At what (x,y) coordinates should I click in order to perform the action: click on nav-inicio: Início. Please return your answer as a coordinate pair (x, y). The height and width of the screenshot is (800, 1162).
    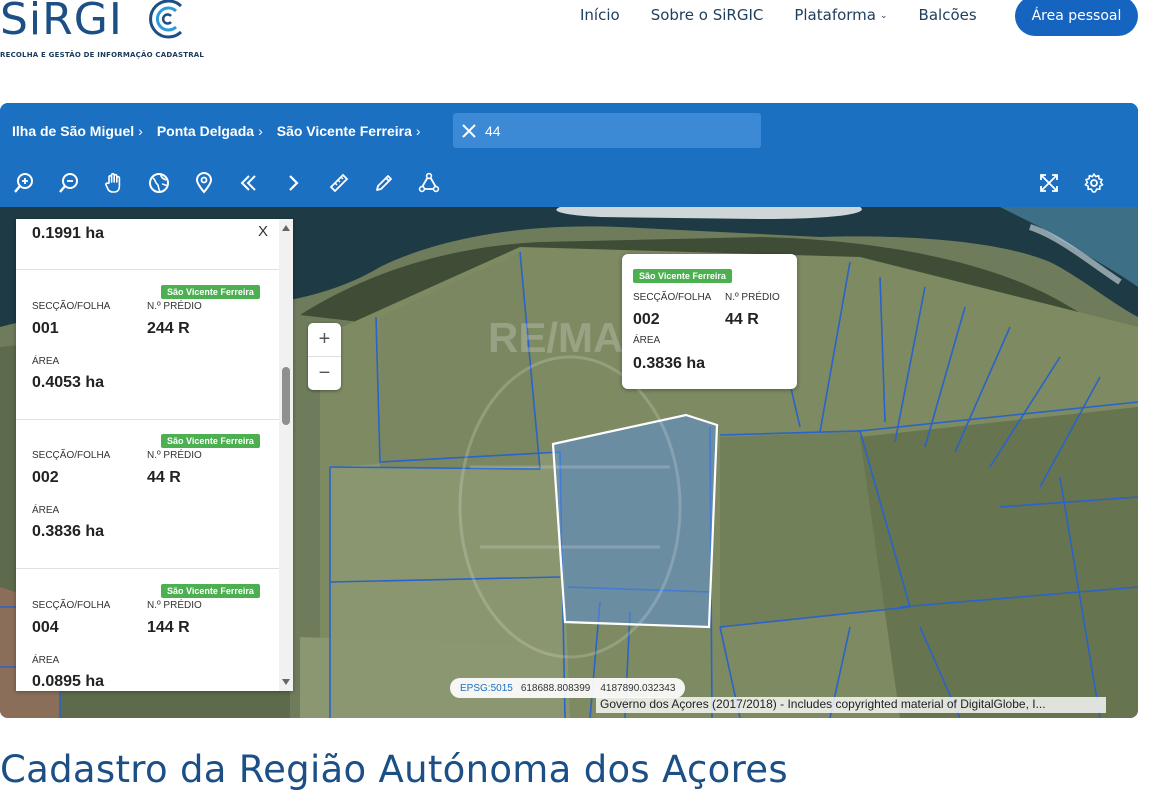
    Looking at the image, I should click on (600, 15).